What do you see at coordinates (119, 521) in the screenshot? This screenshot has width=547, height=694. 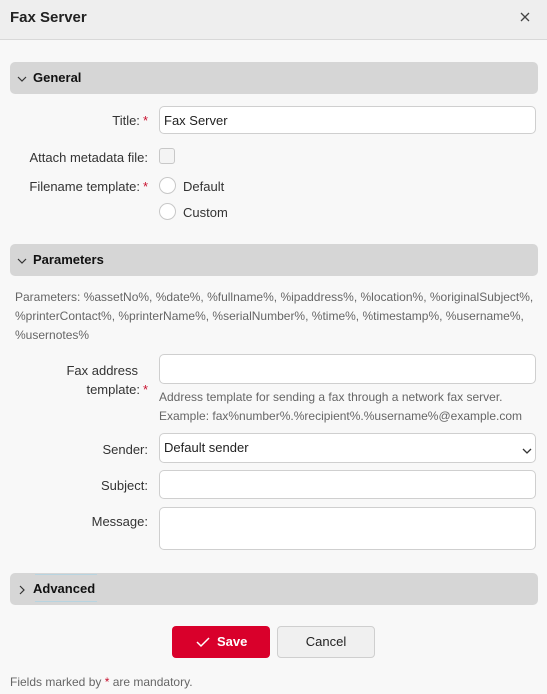 I see `message-label: Message:` at bounding box center [119, 521].